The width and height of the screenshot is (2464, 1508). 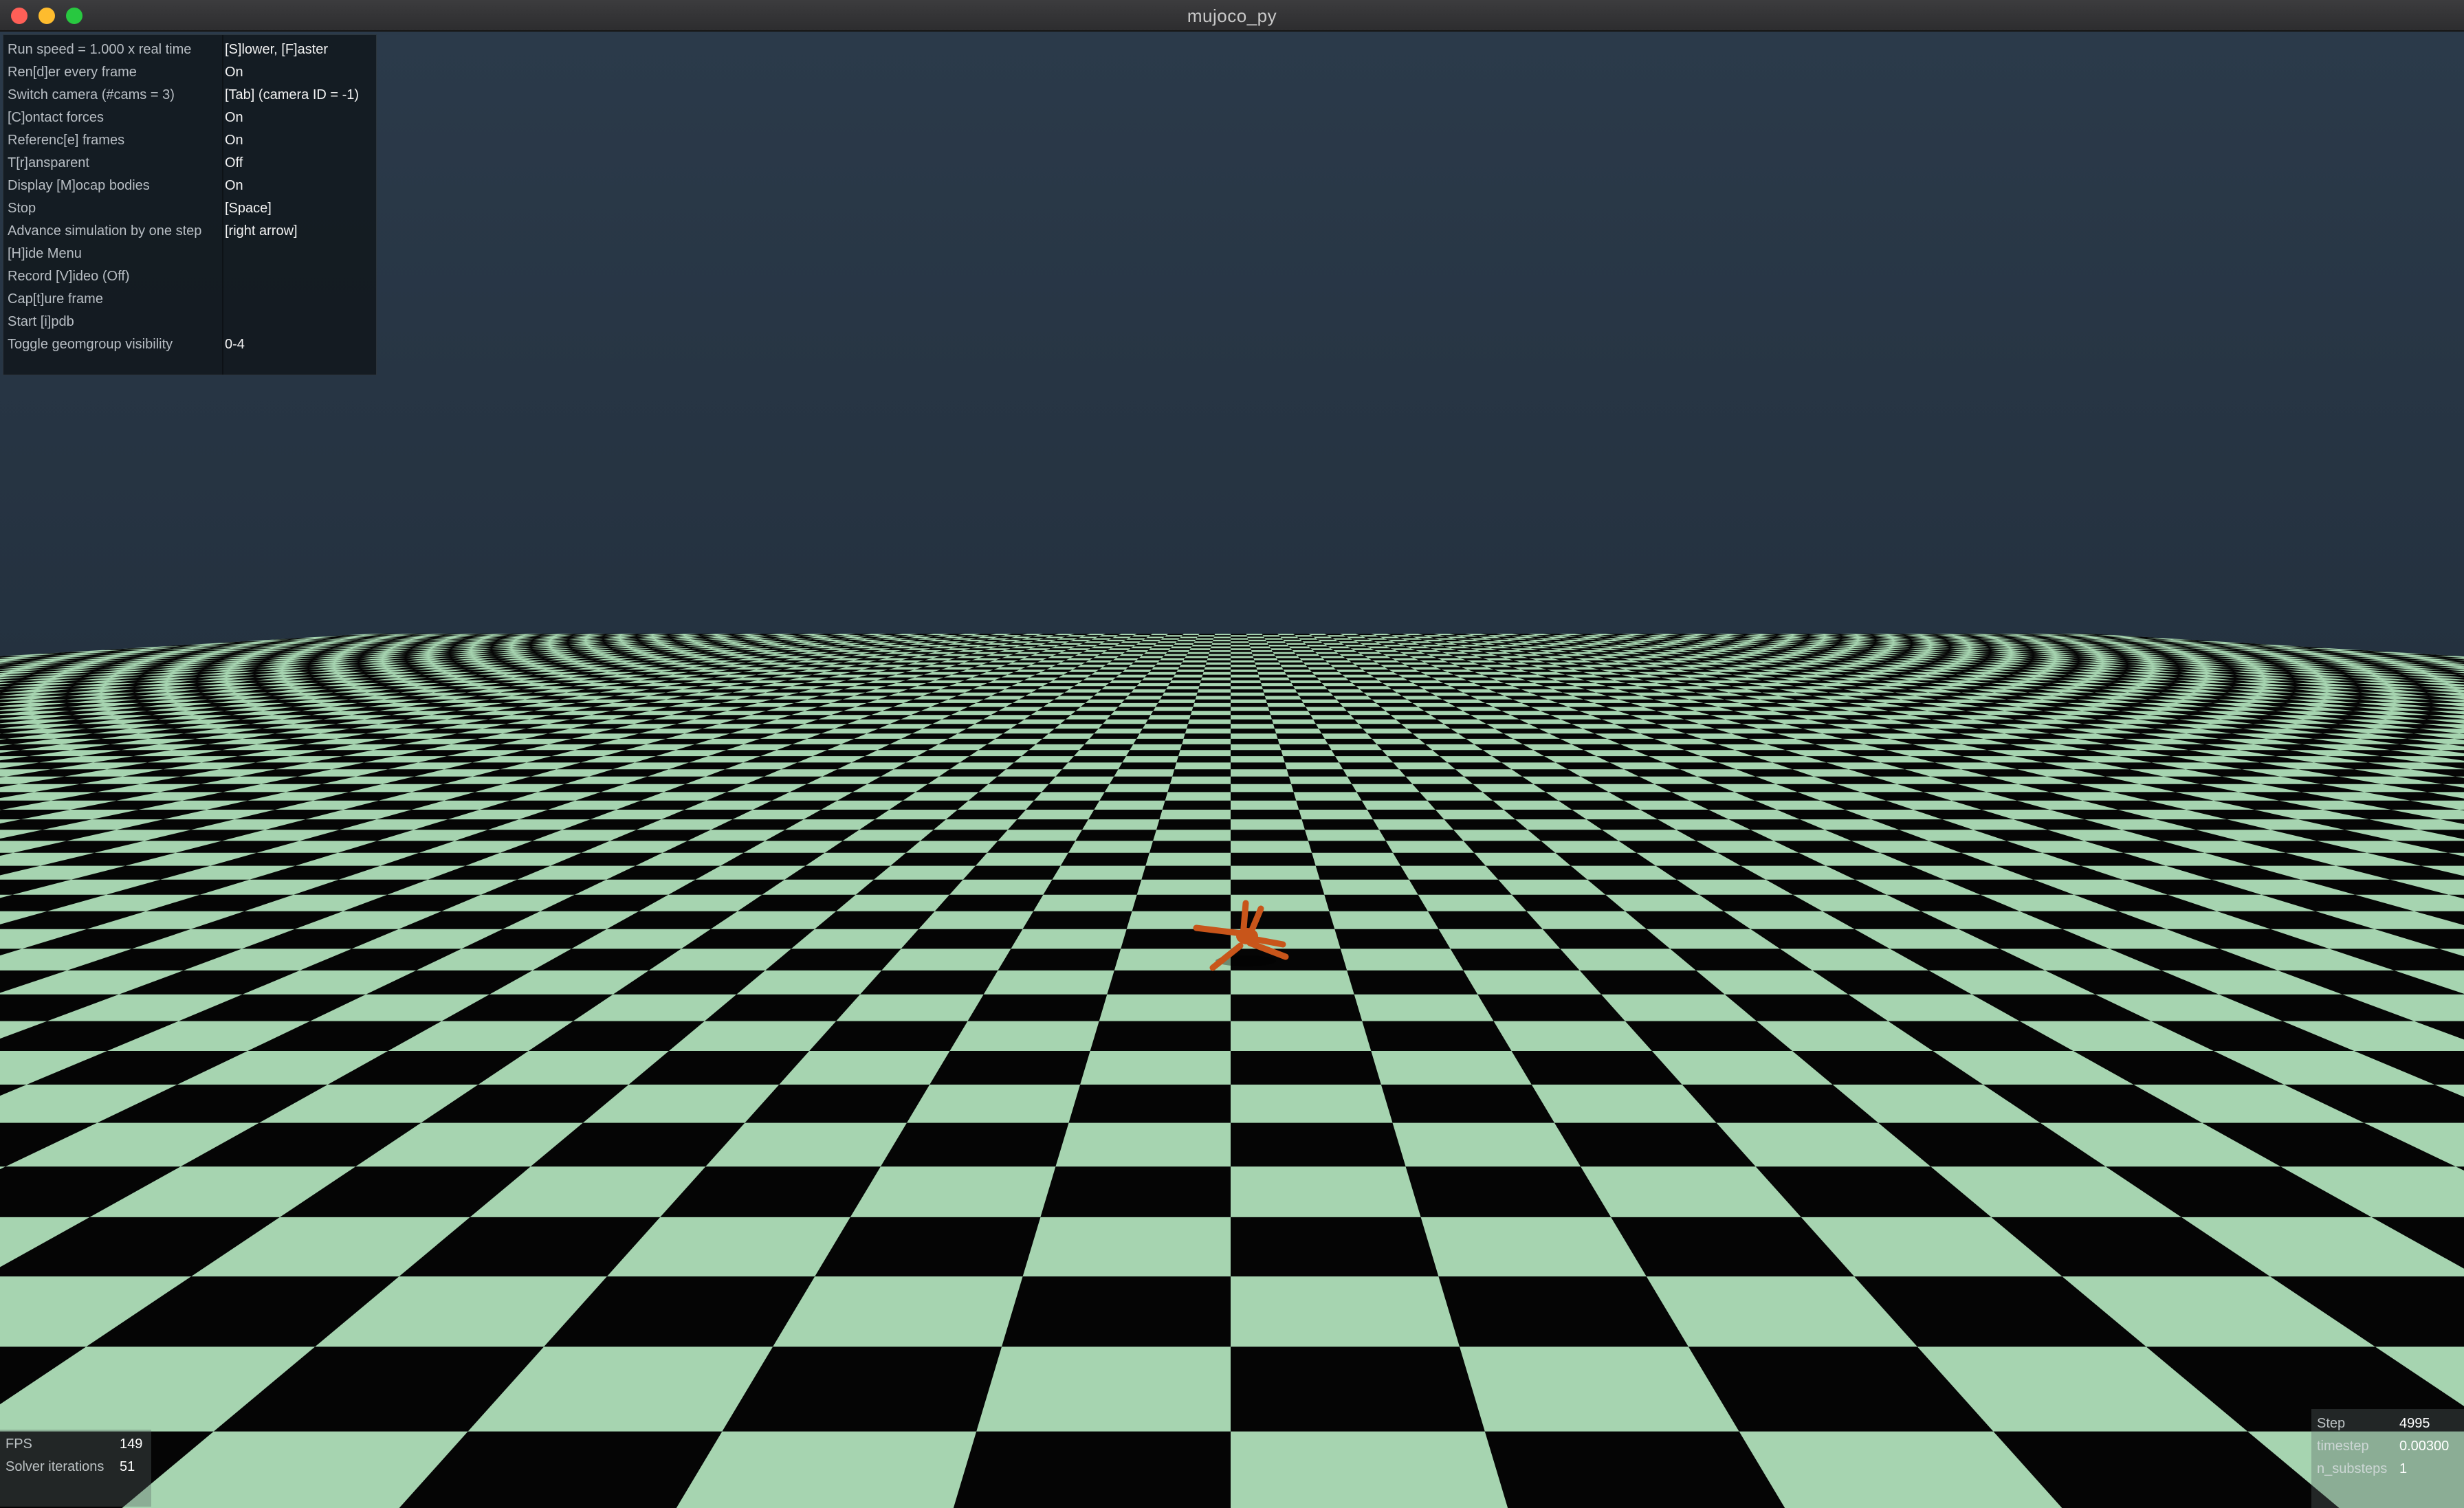 I want to click on menu-row: Toggle geomgroup visibility 0-4, so click(x=189, y=345).